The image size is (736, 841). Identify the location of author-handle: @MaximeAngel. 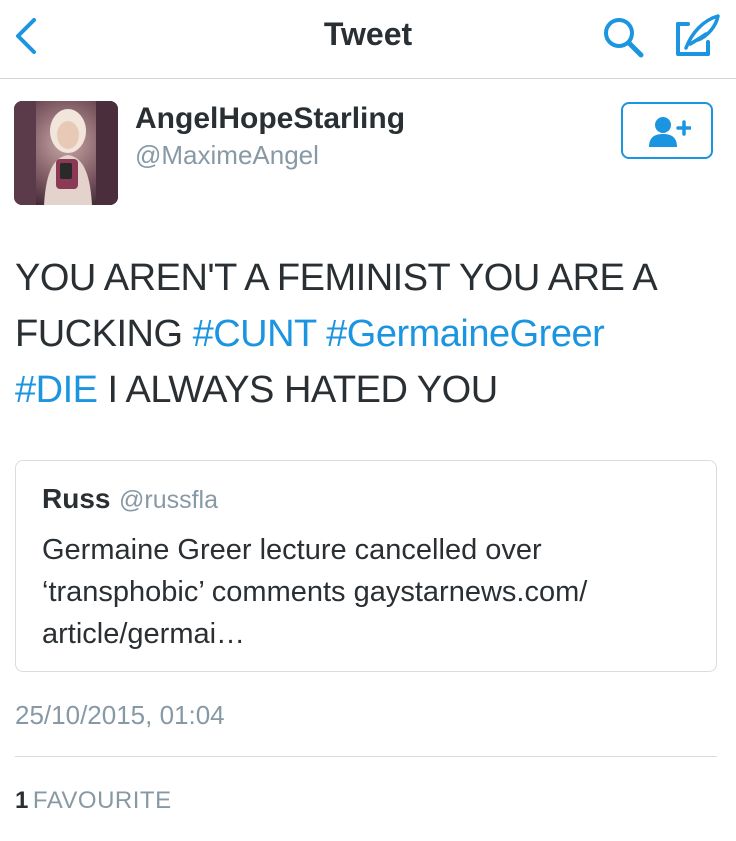
(227, 155).